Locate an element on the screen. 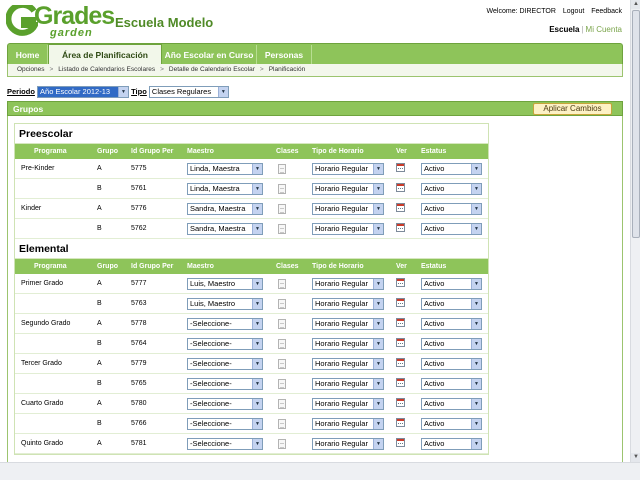 The width and height of the screenshot is (640, 480). scroll-down-icon: ▼ is located at coordinates (635, 457).